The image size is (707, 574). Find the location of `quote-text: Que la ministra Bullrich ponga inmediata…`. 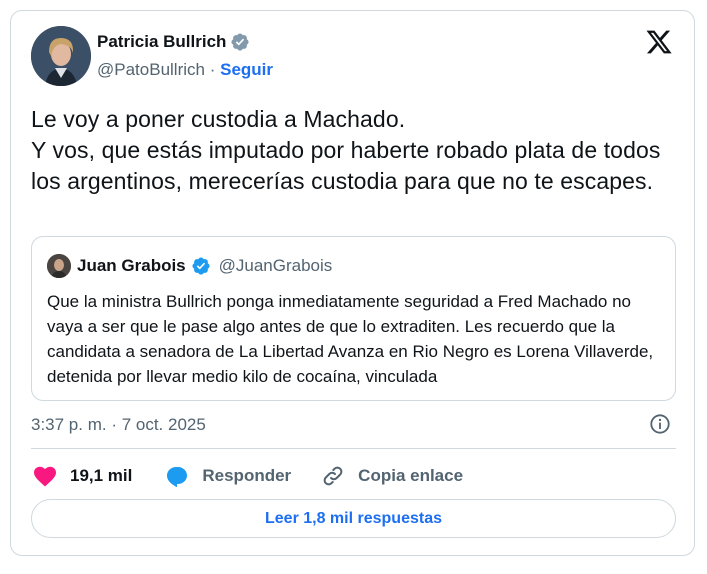

quote-text: Que la ministra Bullrich ponga inmediata… is located at coordinates (350, 339).